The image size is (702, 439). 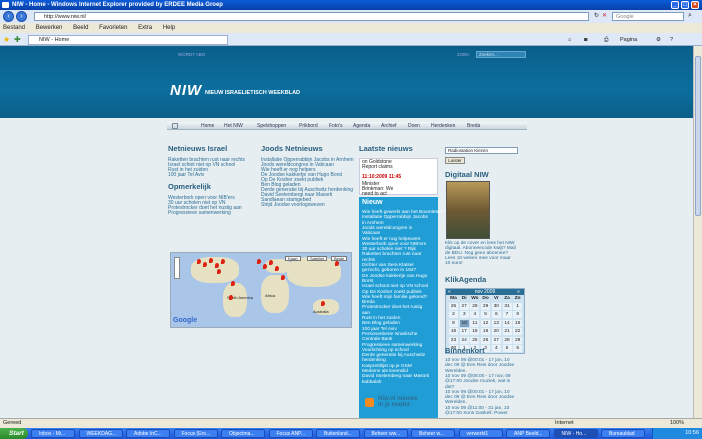 What do you see at coordinates (379, 329) in the screenshot?
I see `nieuw-item: 100 jaar Tel Aviv` at bounding box center [379, 329].